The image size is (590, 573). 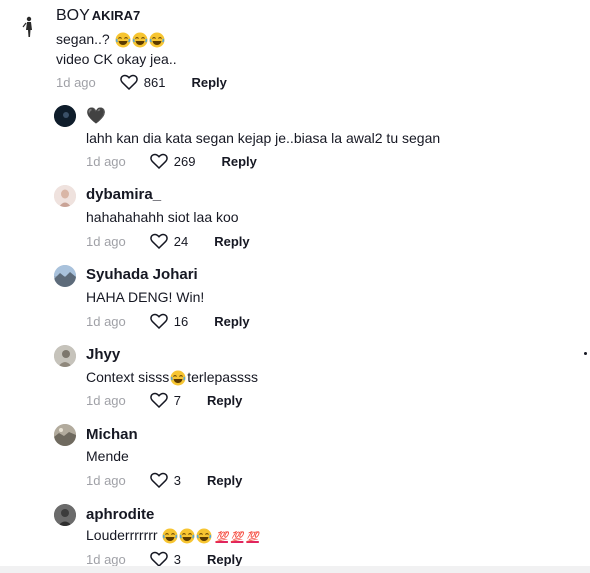 What do you see at coordinates (107, 456) in the screenshot?
I see `comment-text: Mende` at bounding box center [107, 456].